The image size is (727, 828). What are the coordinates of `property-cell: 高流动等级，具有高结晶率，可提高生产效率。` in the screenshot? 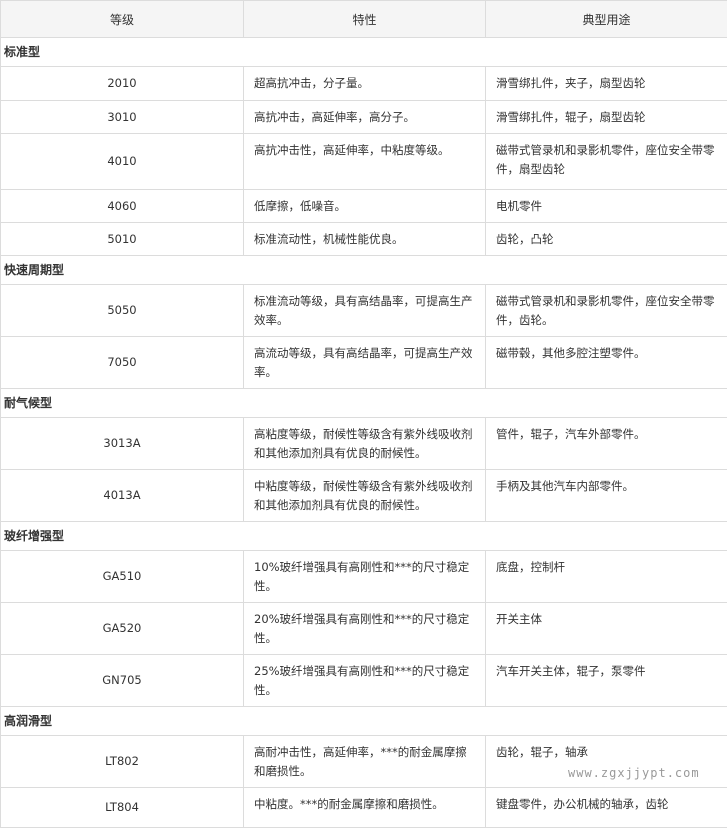 It's located at (365, 363).